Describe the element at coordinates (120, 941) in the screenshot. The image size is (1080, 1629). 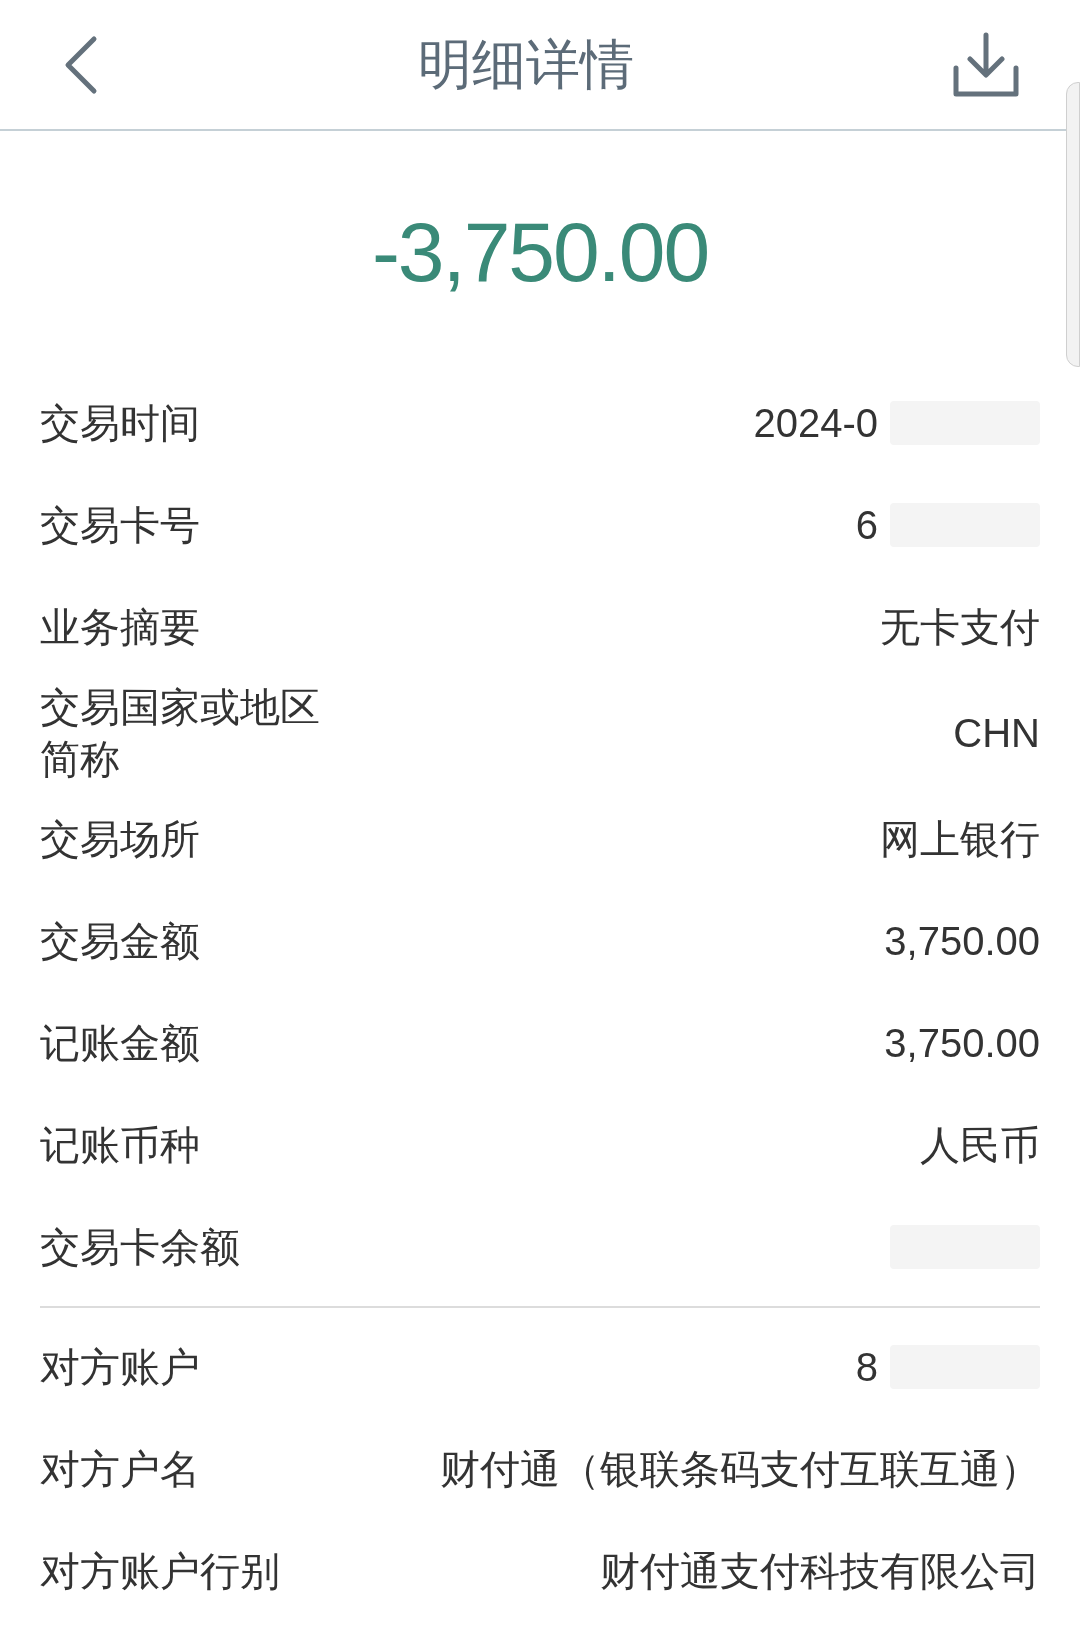
I see `detail-label: 交易金额` at that location.